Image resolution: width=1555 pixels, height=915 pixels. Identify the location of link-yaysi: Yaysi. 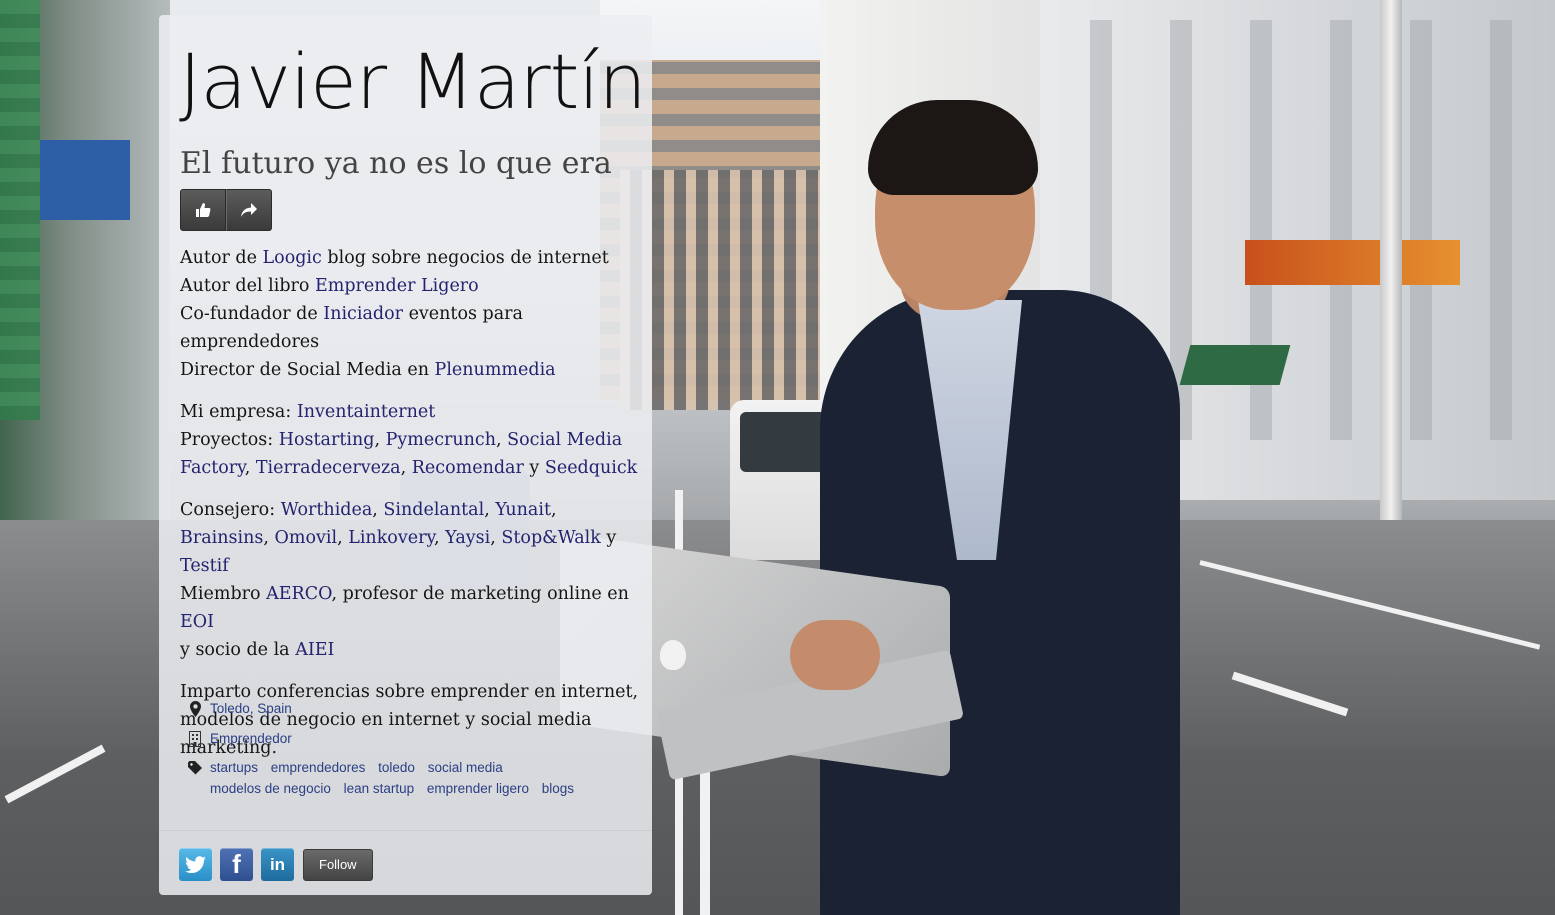
(467, 538).